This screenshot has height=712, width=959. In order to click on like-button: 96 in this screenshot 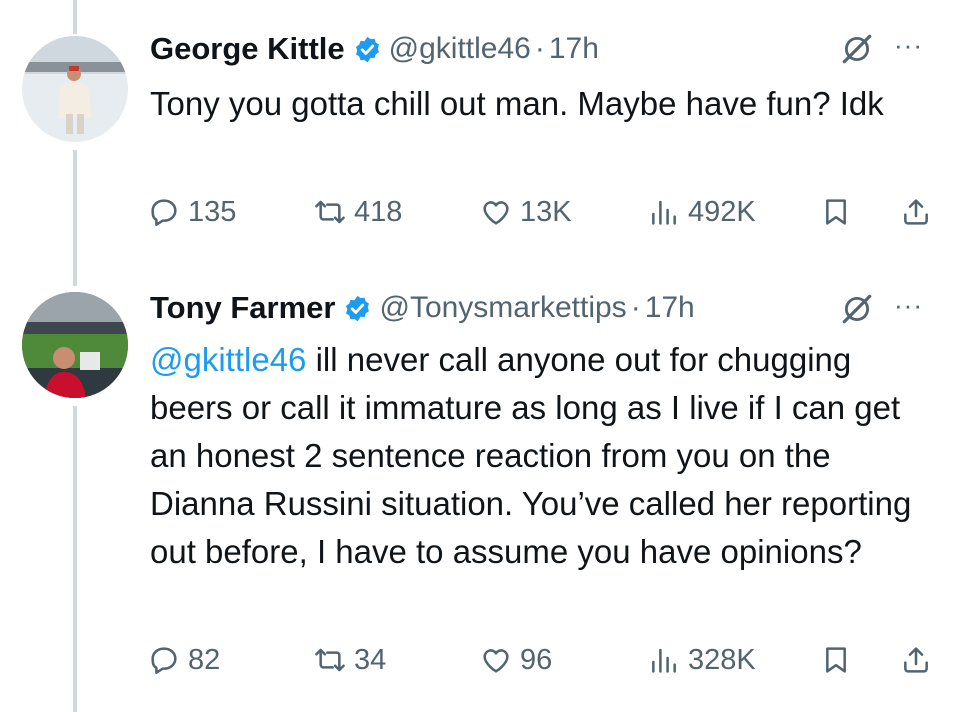, I will do `click(516, 660)`.